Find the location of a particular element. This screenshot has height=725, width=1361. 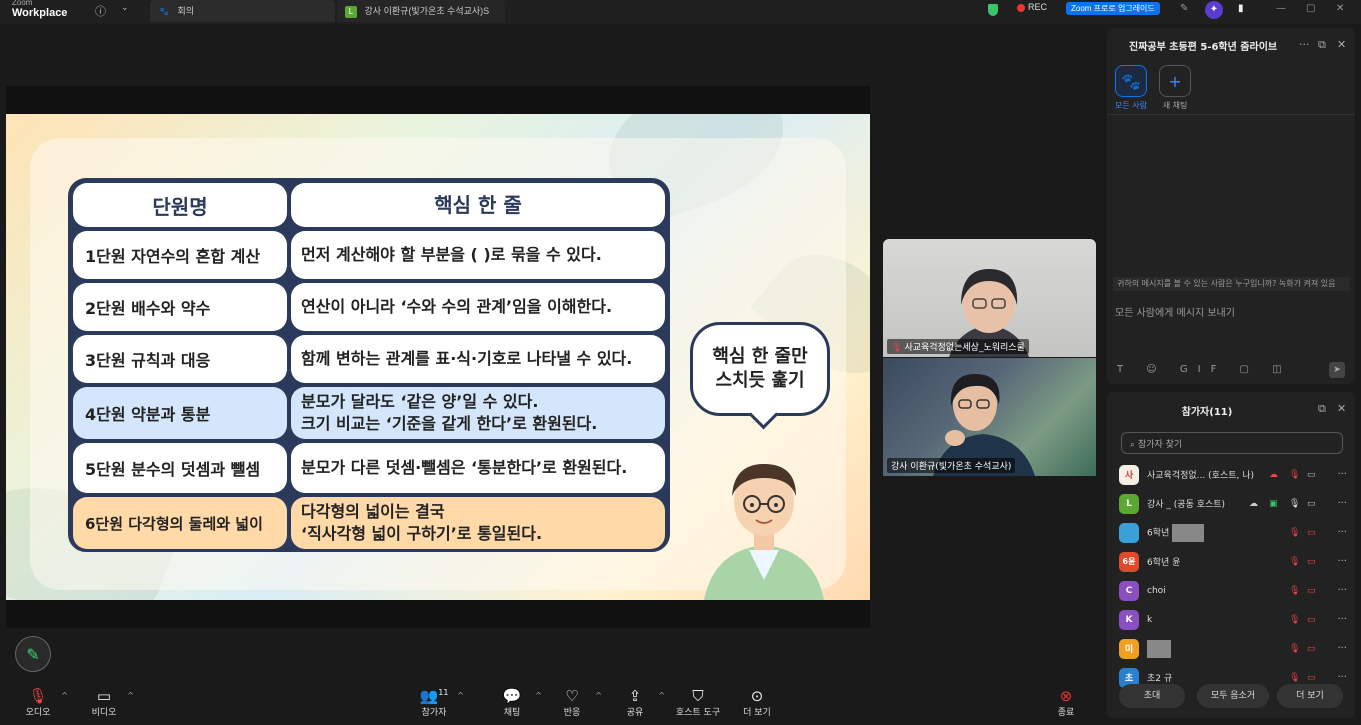

more-toolbar-button: ⊙ 더 보기 is located at coordinates (757, 702).